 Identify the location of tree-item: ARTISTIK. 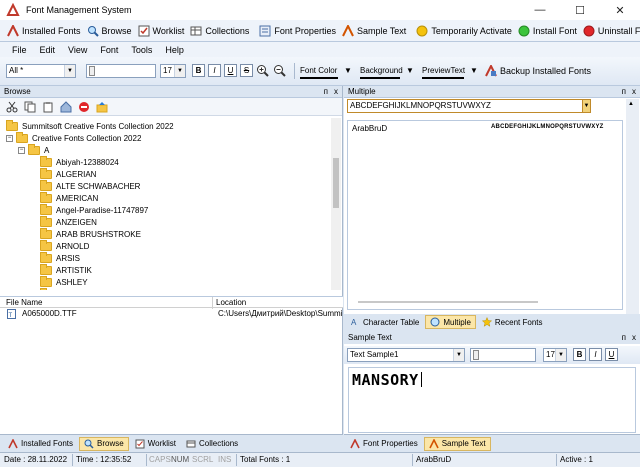
(66, 269).